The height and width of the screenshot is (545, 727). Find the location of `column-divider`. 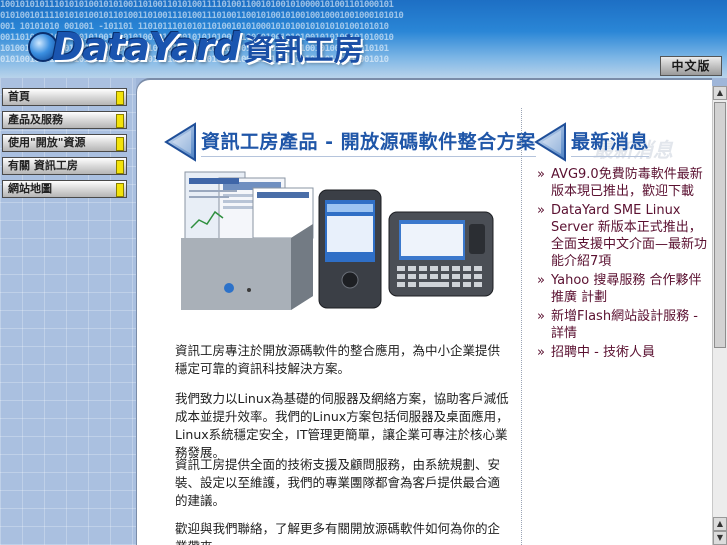

column-divider is located at coordinates (521, 326).